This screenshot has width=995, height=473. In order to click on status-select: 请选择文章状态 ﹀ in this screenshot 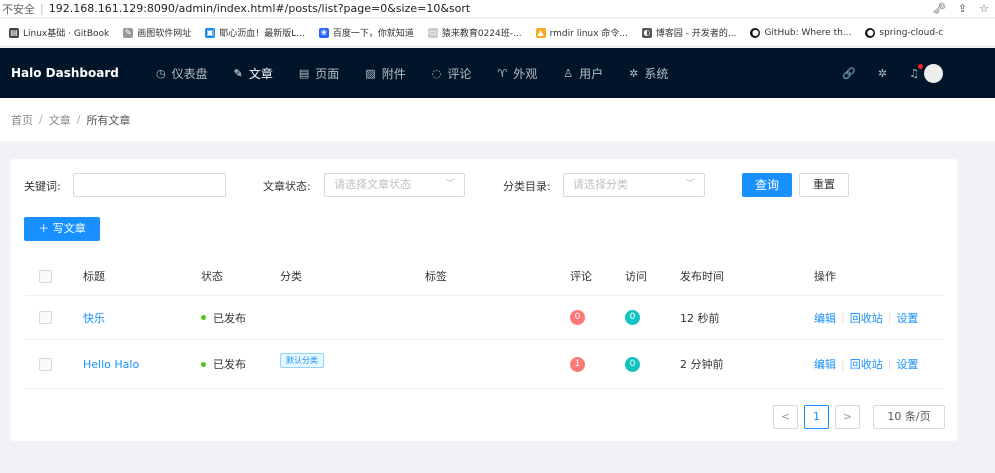, I will do `click(394, 185)`.